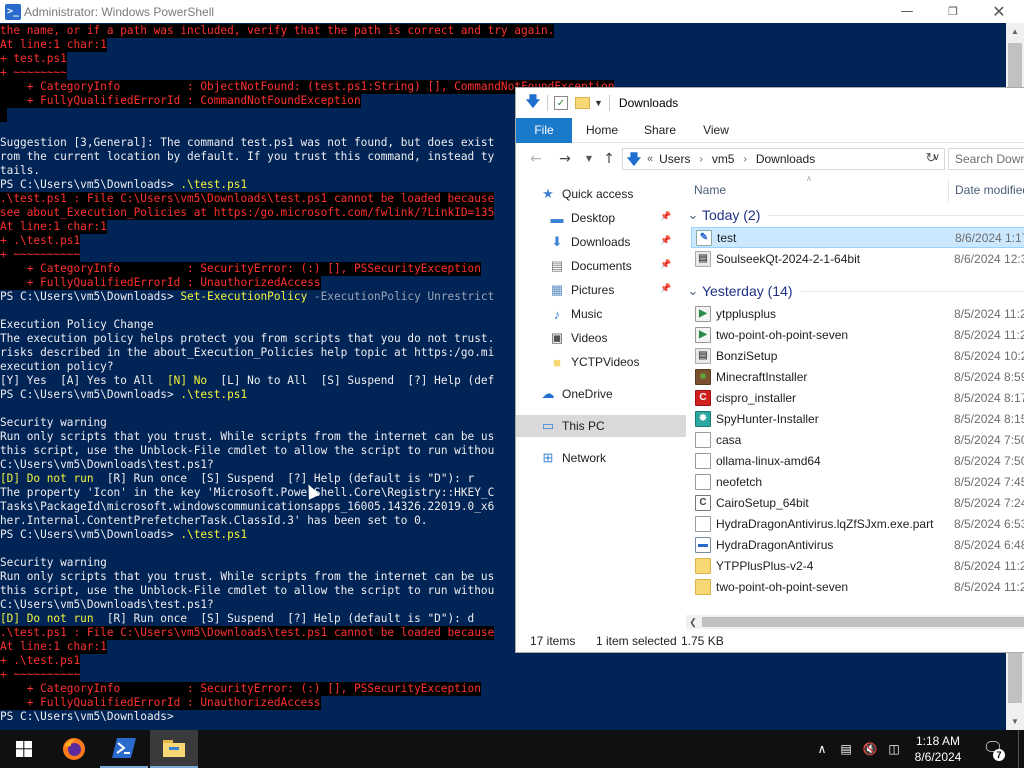 This screenshot has width=1024, height=768. Describe the element at coordinates (582, 103) in the screenshot. I see `new-folder-icon` at that location.